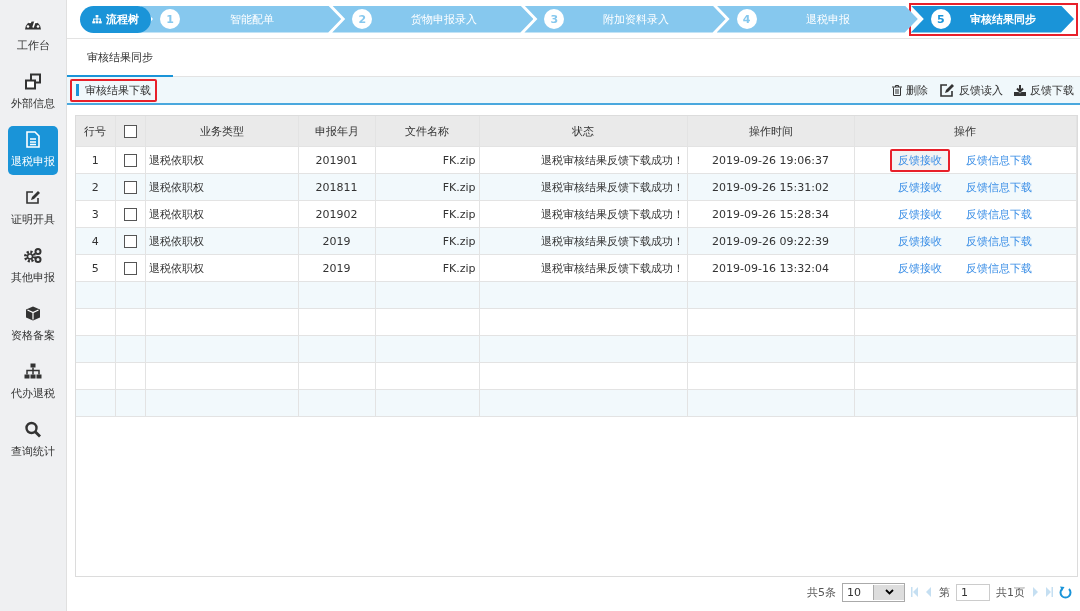 This screenshot has width=1080, height=611. What do you see at coordinates (910, 90) in the screenshot?
I see `toolbar-button: 删除` at bounding box center [910, 90].